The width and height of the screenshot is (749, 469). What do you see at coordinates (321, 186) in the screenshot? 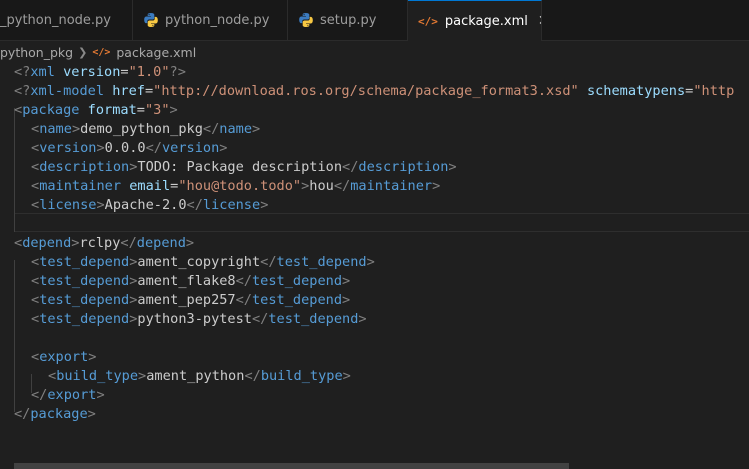
I see `maintainer-value: hou` at bounding box center [321, 186].